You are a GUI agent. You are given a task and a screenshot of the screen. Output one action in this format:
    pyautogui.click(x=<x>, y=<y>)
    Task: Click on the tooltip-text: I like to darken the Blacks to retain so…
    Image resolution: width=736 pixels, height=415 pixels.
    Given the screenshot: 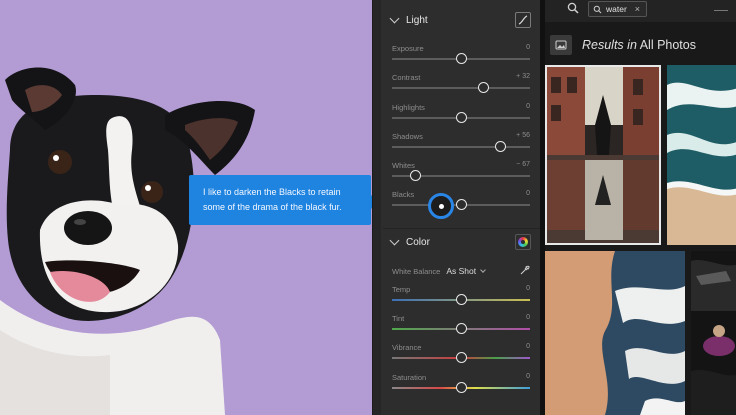 What is the action you would take?
    pyautogui.click(x=272, y=199)
    